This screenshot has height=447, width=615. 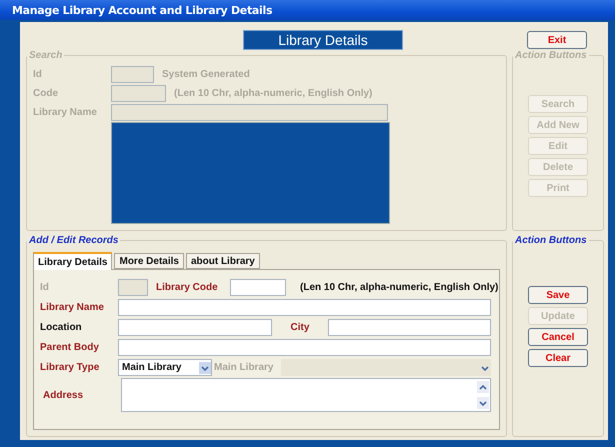 What do you see at coordinates (206, 74) in the screenshot?
I see `hint-text: System Generated` at bounding box center [206, 74].